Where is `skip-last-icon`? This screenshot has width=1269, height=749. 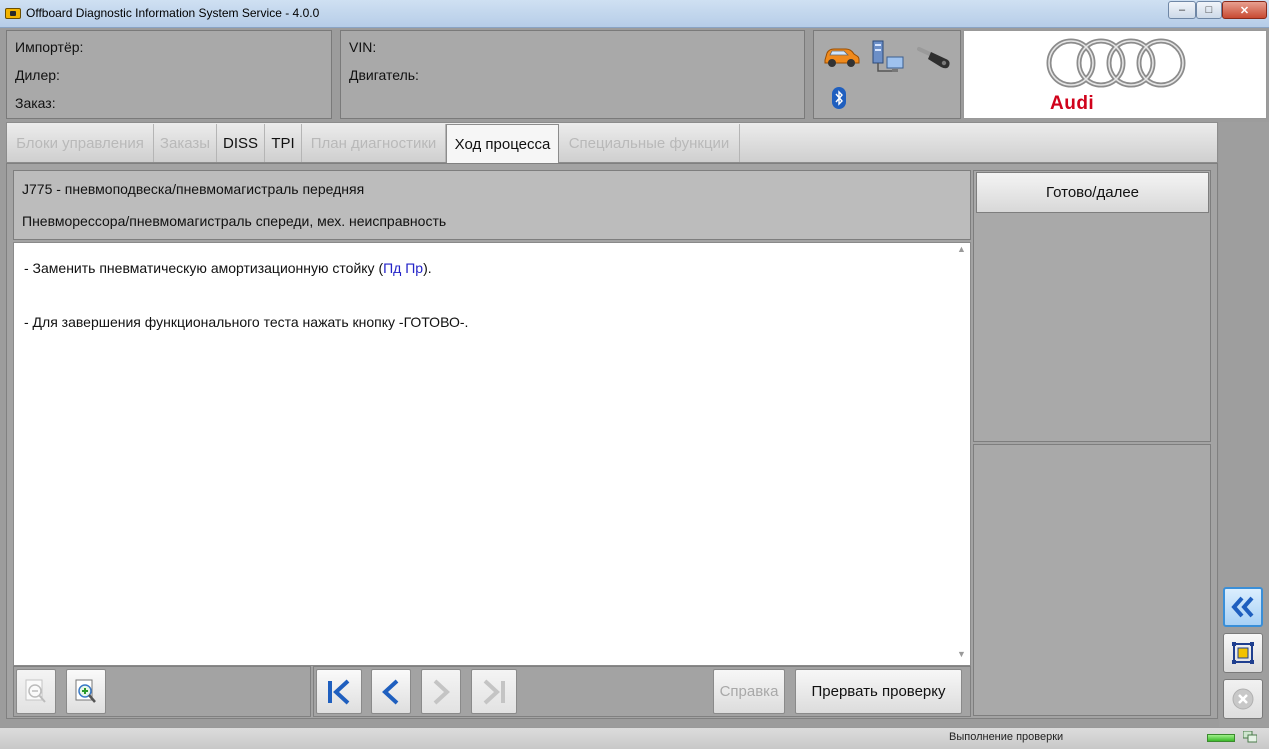 skip-last-icon is located at coordinates (494, 691).